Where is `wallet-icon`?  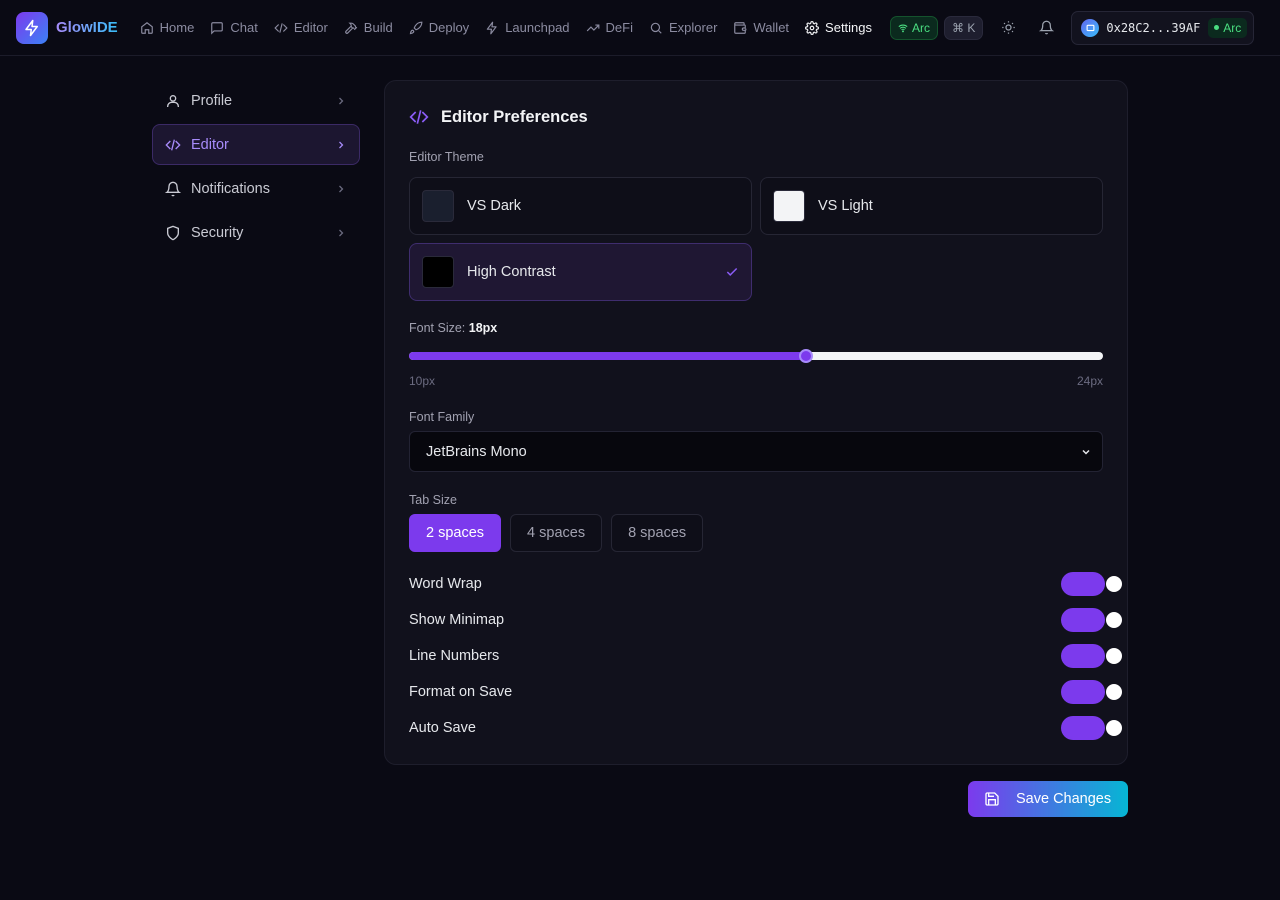 wallet-icon is located at coordinates (1090, 28).